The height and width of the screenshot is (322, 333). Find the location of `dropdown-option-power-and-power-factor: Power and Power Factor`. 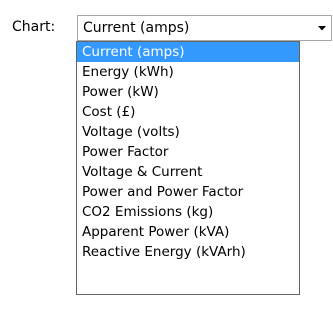

dropdown-option-power-and-power-factor: Power and Power Factor is located at coordinates (188, 192).